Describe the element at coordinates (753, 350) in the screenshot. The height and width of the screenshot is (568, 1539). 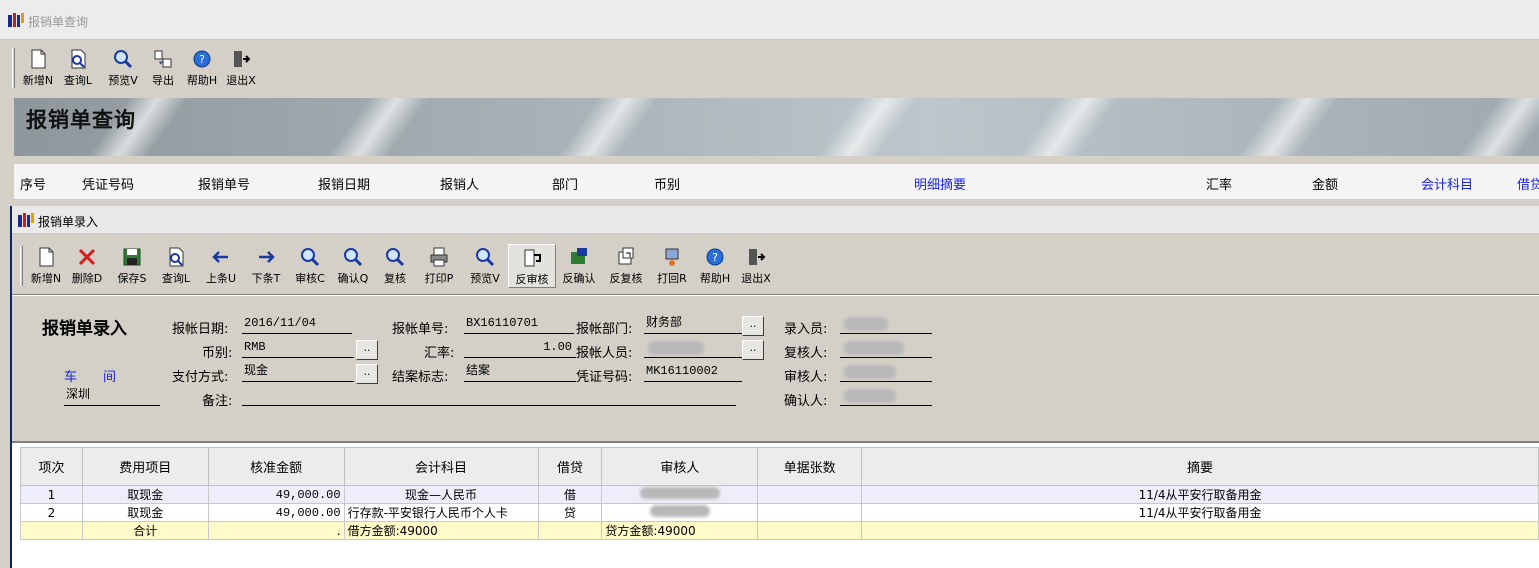
I see `person-lookup-button: ..` at that location.